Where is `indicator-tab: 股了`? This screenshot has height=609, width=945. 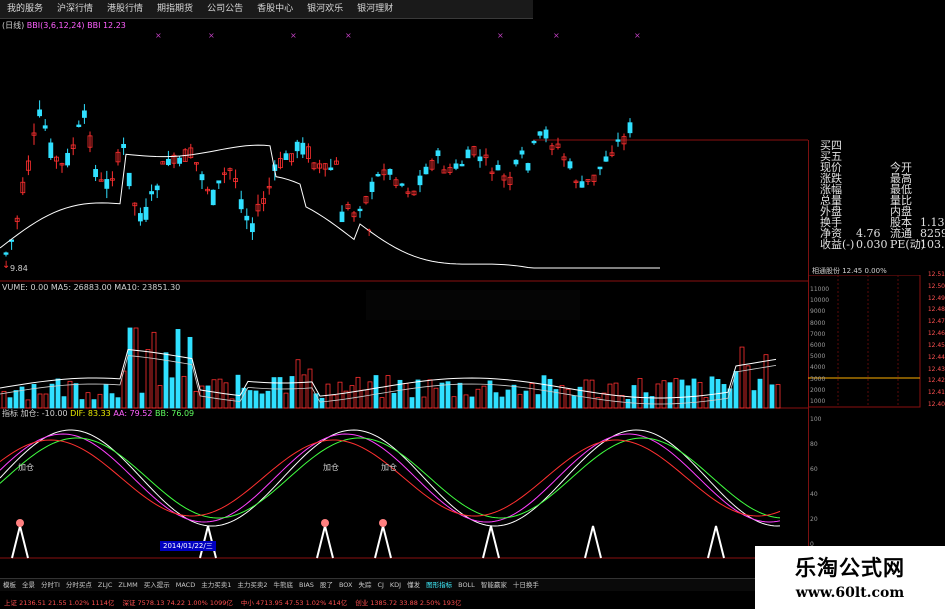 indicator-tab: 股了 is located at coordinates (326, 585).